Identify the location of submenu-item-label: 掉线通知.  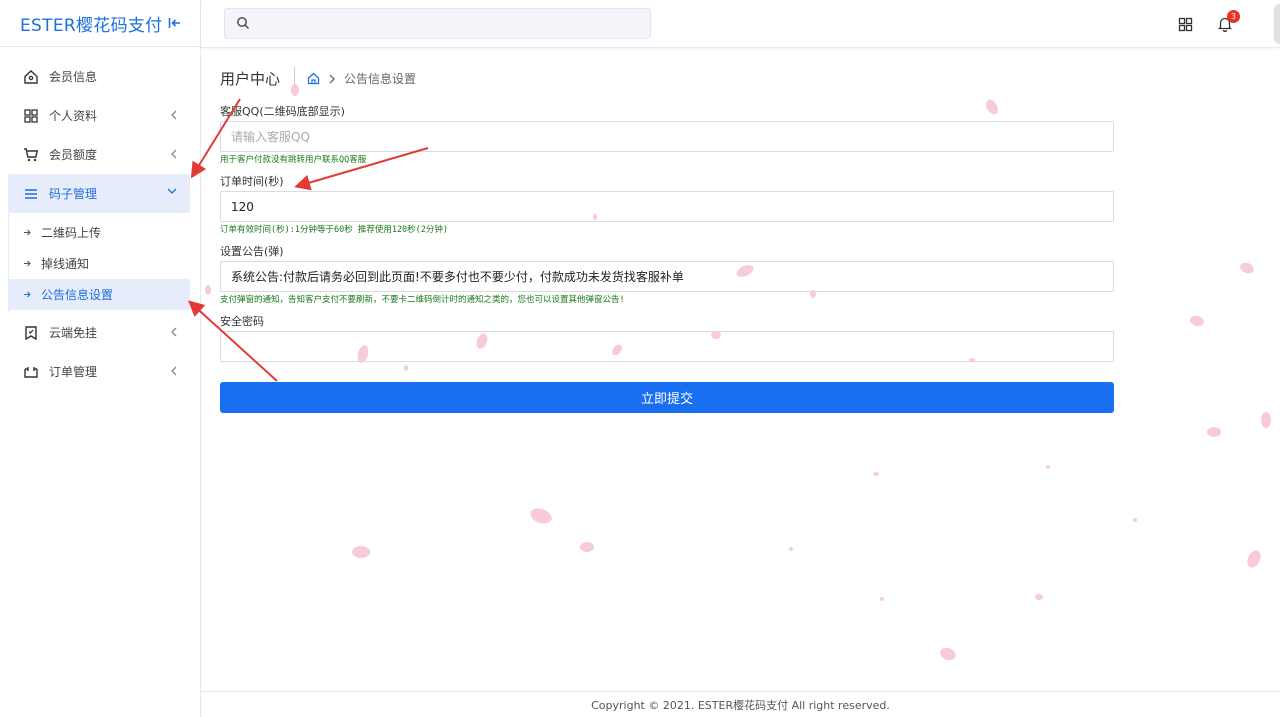
(65, 264).